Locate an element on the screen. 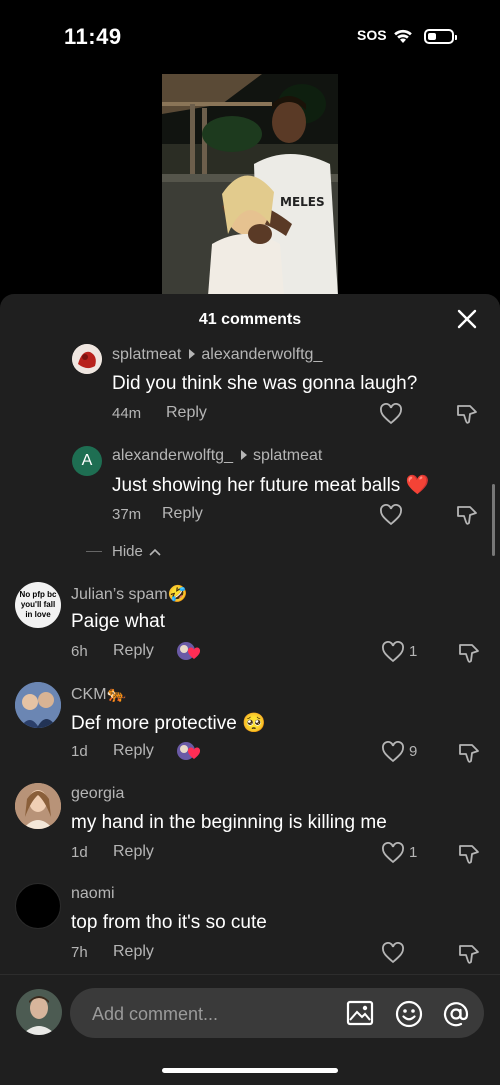 Image resolution: width=500 pixels, height=1085 pixels. comment-username: Julian’s spam🤣 is located at coordinates (129, 594).